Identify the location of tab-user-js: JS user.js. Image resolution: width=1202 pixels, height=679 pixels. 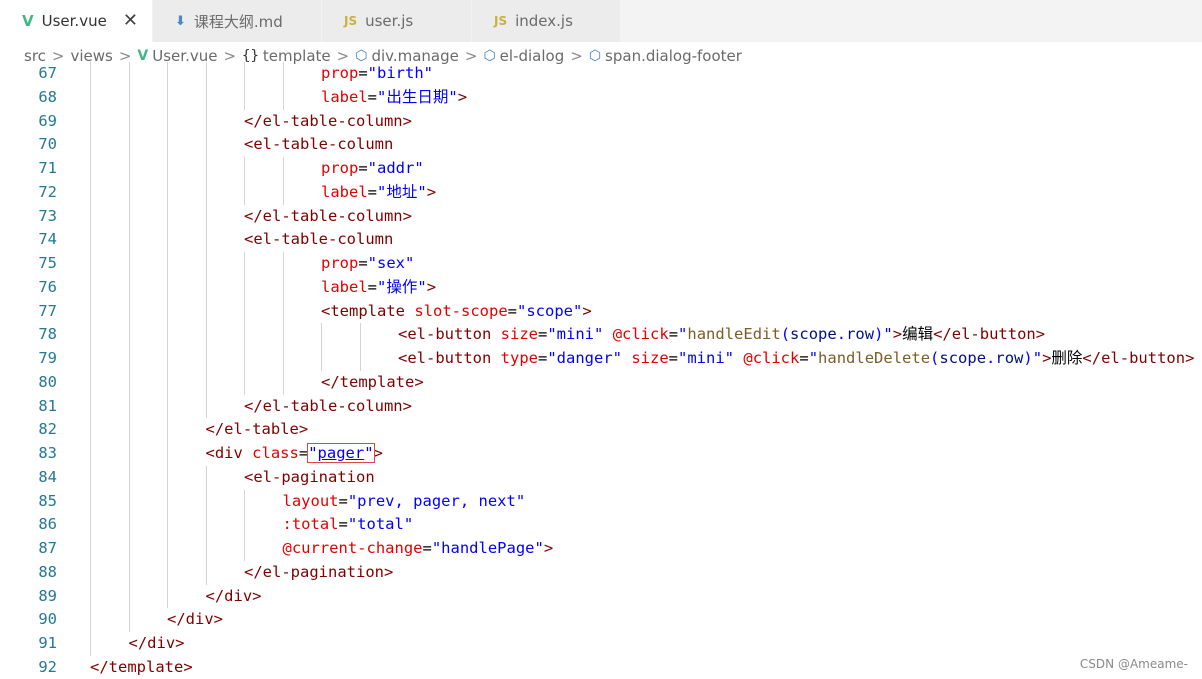
(397, 21).